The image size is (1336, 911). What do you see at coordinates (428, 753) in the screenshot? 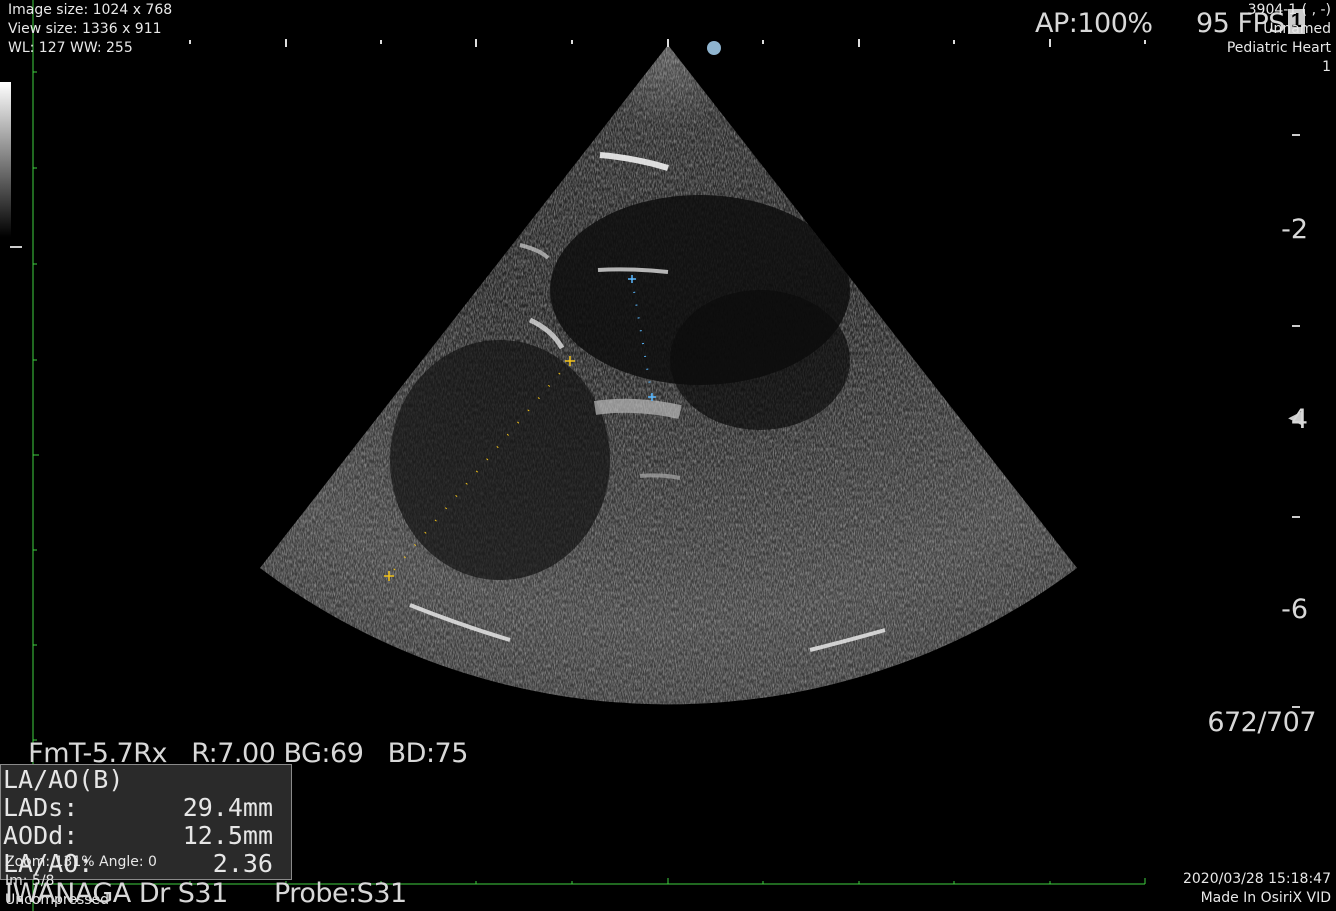
I see `bd-text: BD:75` at bounding box center [428, 753].